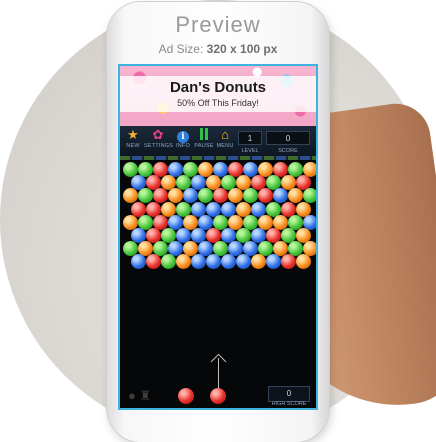  Describe the element at coordinates (181, 49) in the screenshot. I see `ad-size-label: Ad Size:` at that location.